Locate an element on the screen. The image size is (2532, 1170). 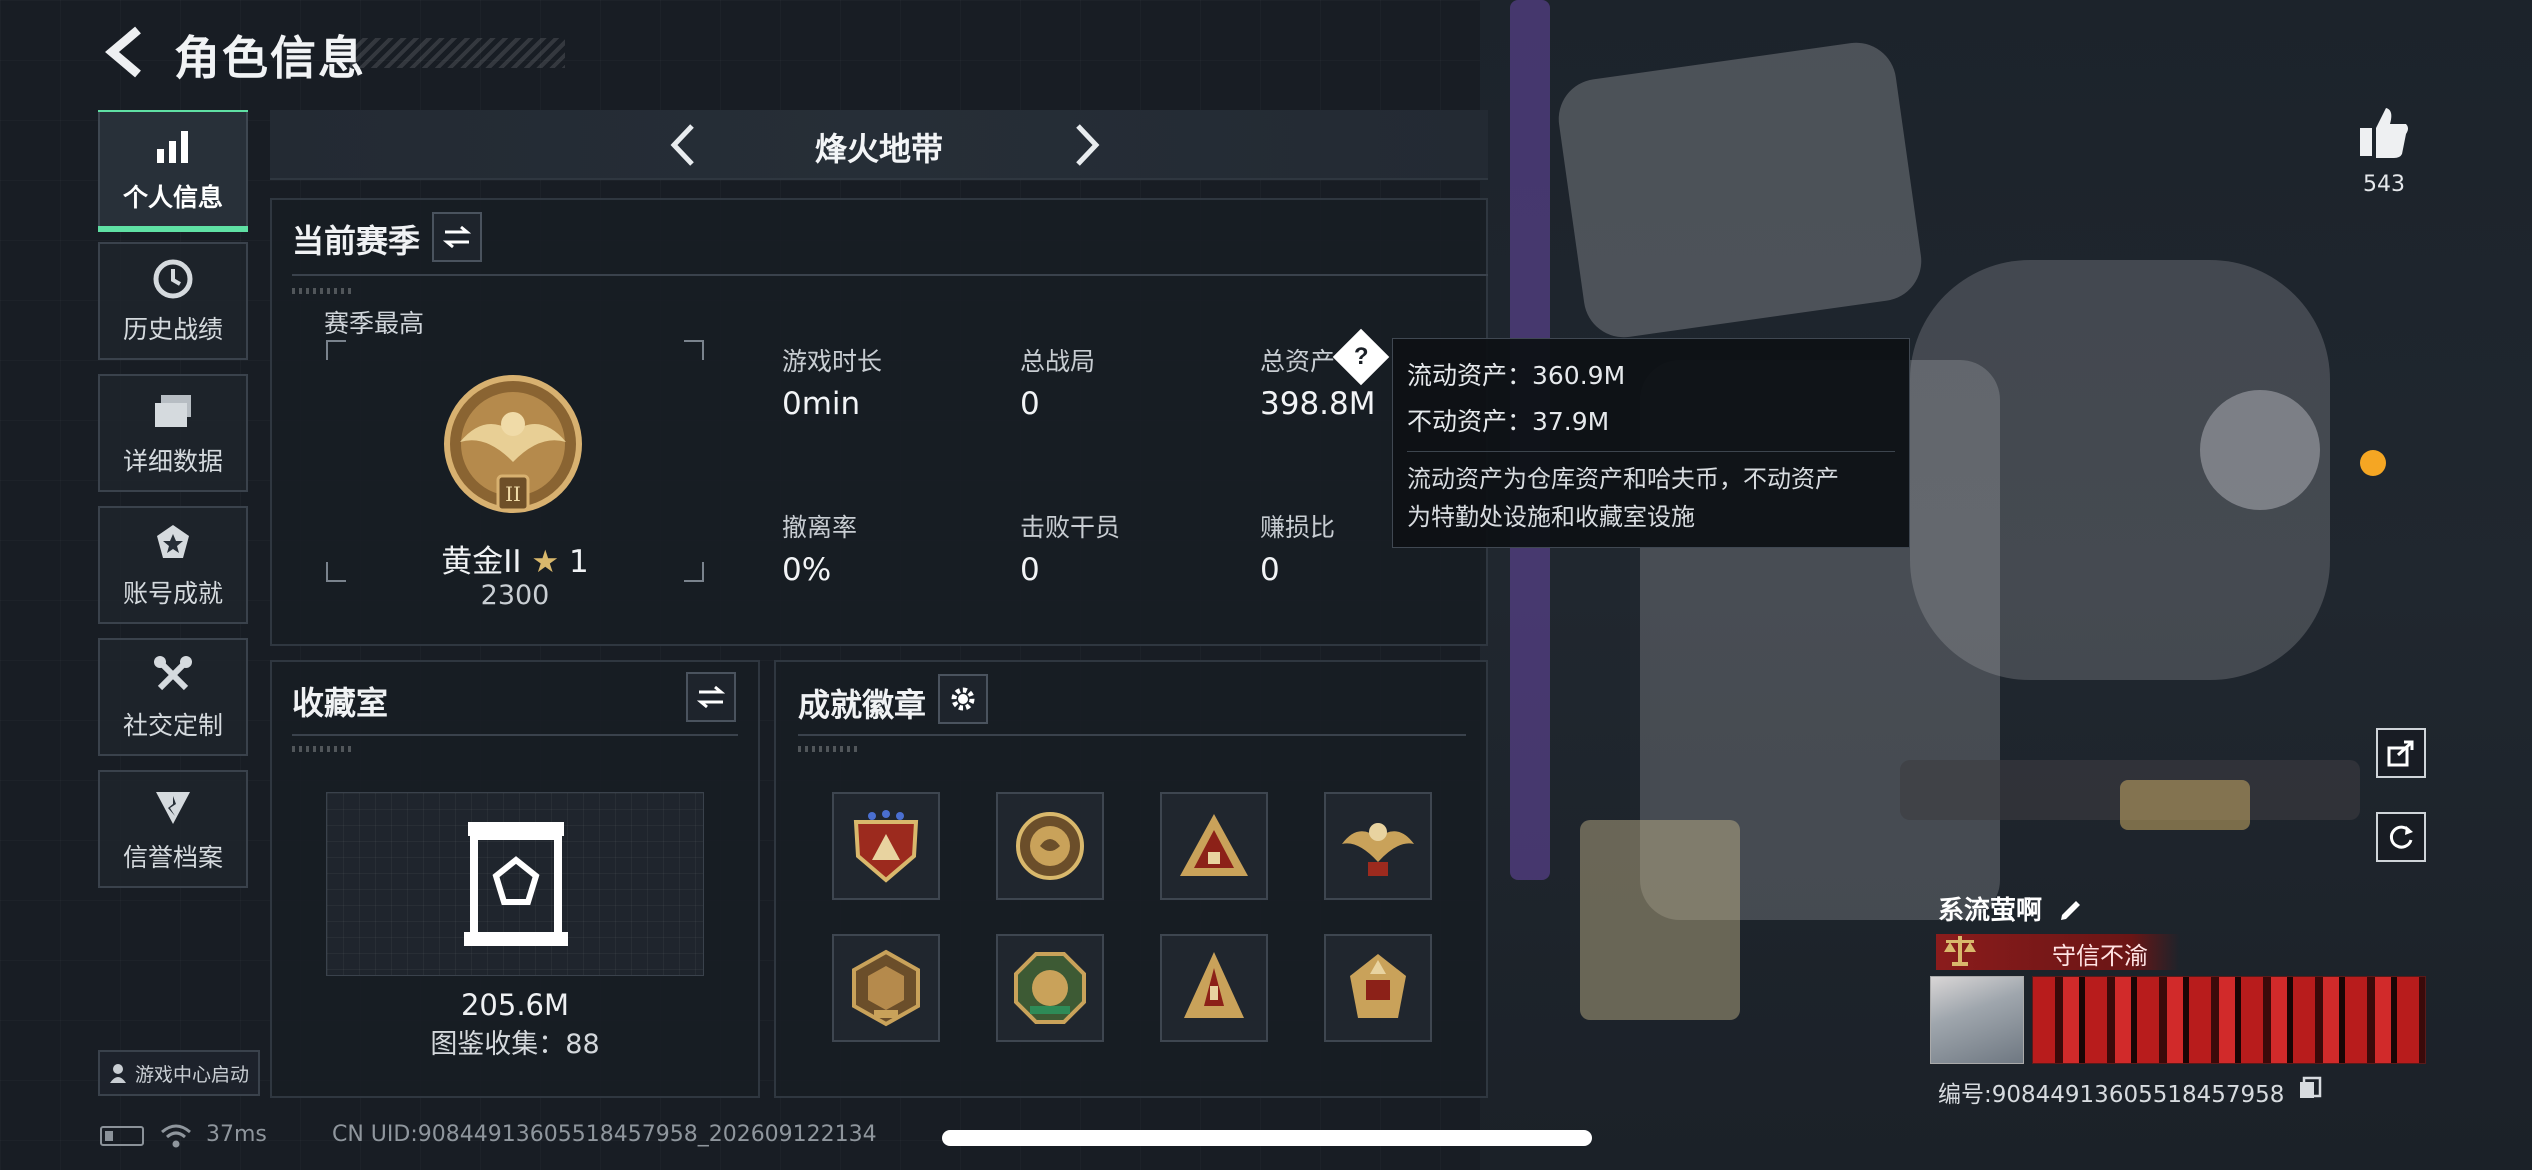
sidebar-item-label: 历史战绩 is located at coordinates (172, 329).